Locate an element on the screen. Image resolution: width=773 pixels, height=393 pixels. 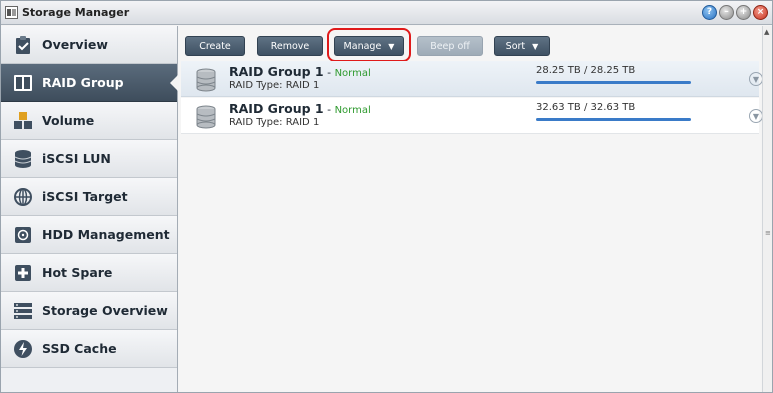
sidebar-item-label: Storage Overview is located at coordinates (105, 310).